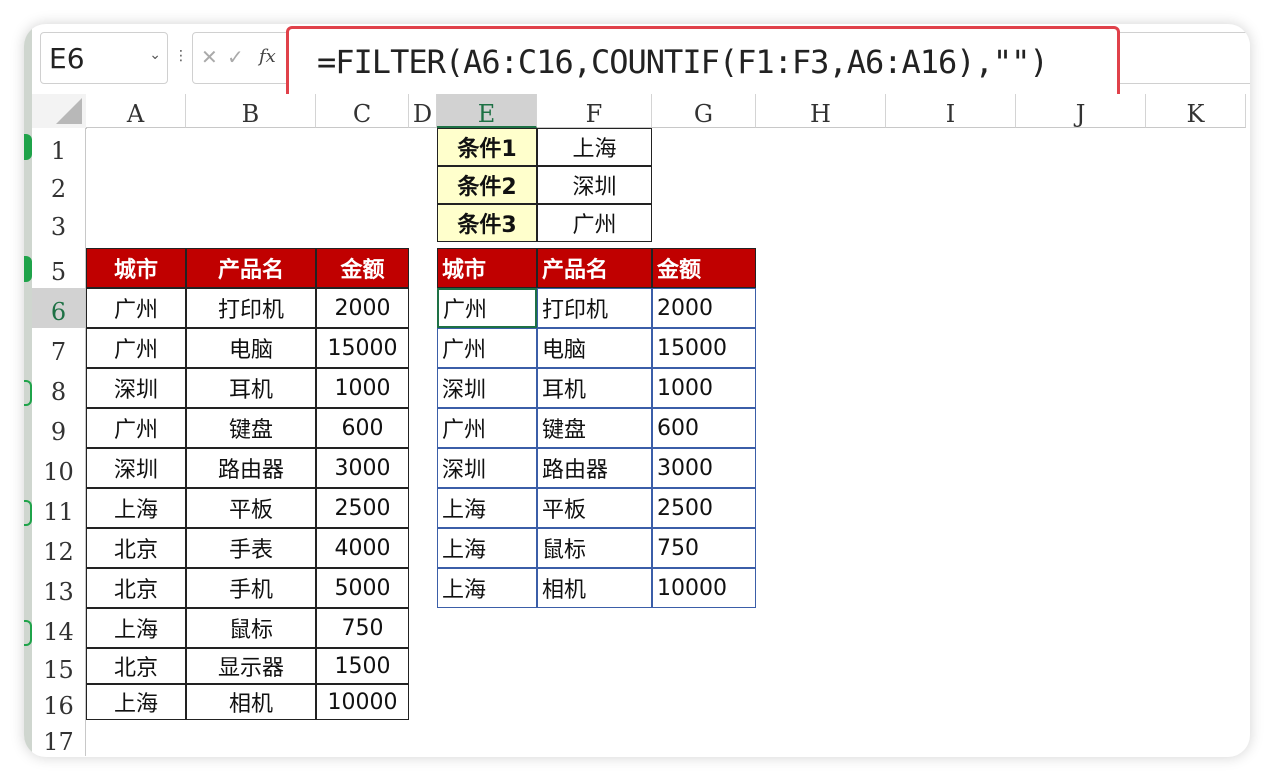  I want to click on condition-label-cell: 条件3, so click(487, 223).